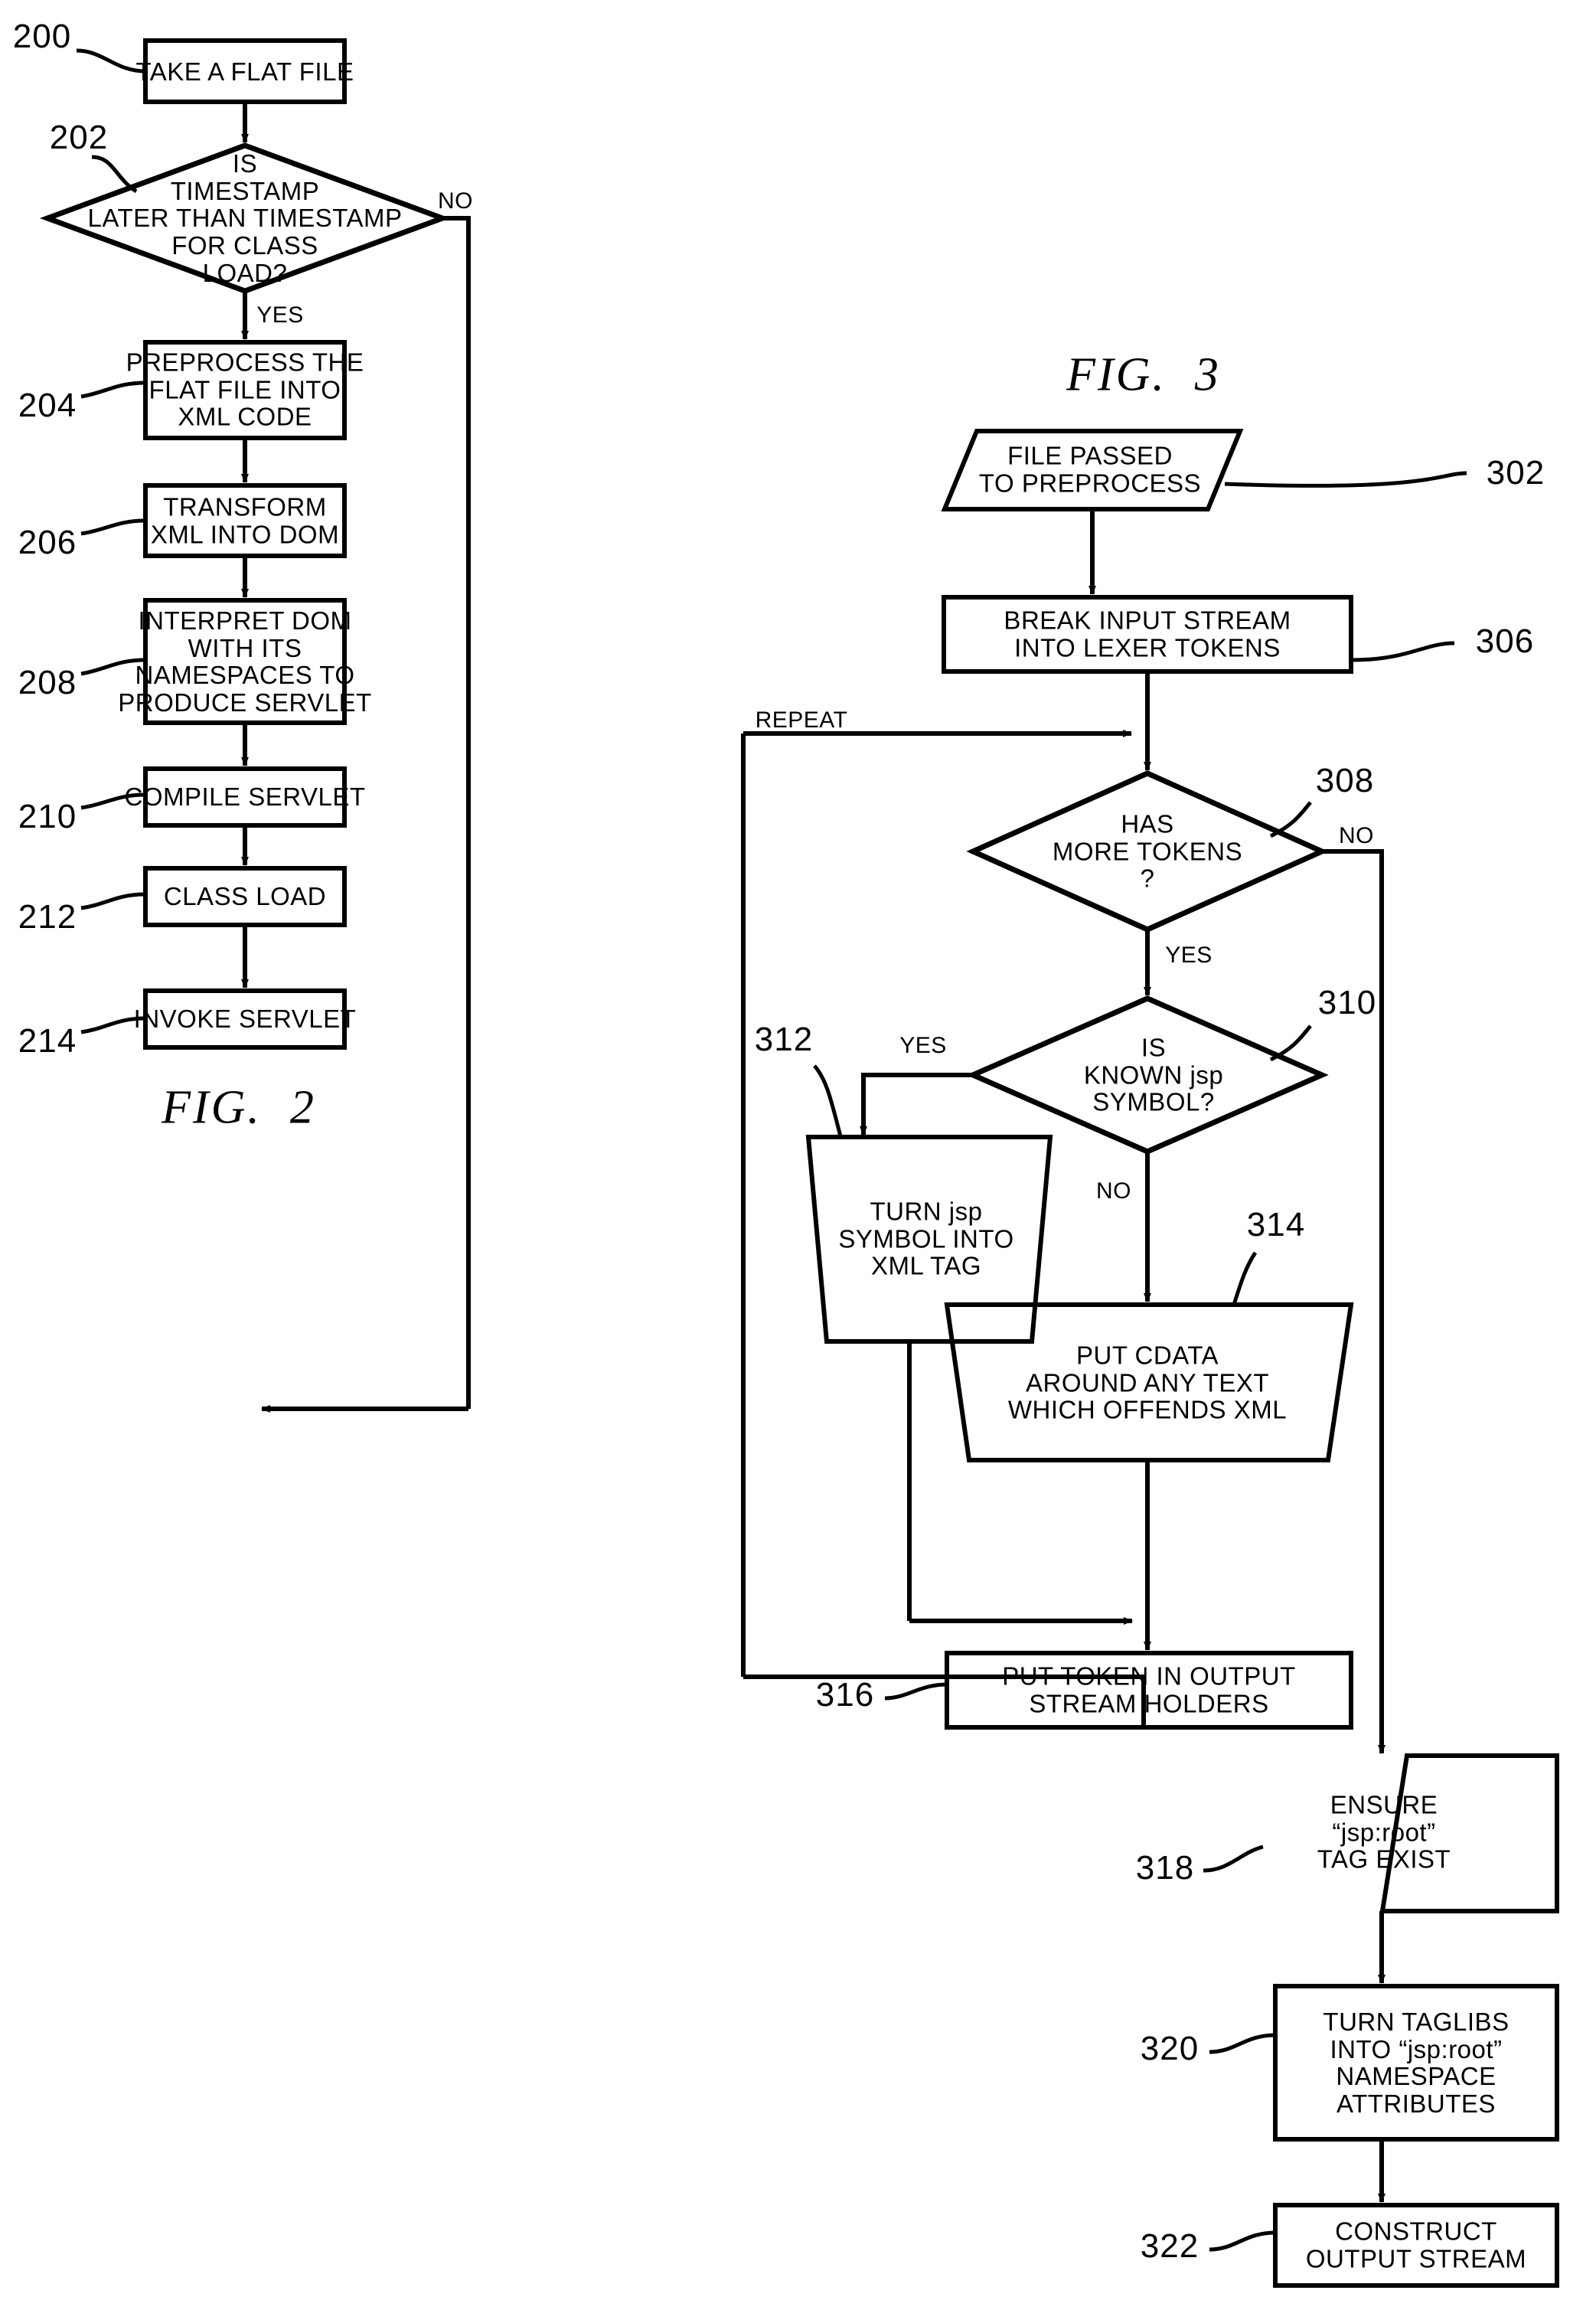 This screenshot has width=1596, height=2310. I want to click on edge-202-no, so click(456, 812).